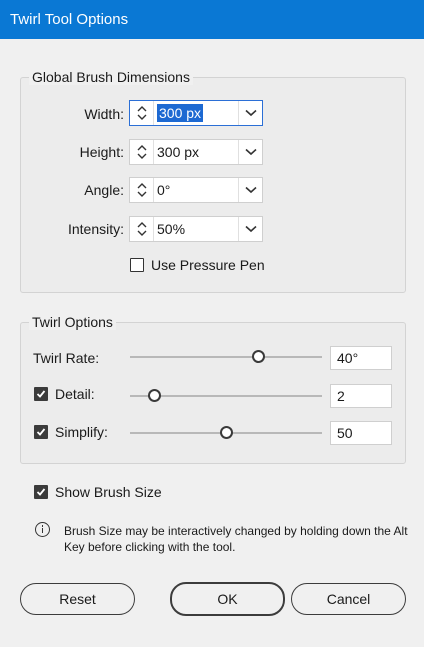 The height and width of the screenshot is (647, 424). Describe the element at coordinates (137, 265) in the screenshot. I see `pressure-pen-checkbox` at that location.